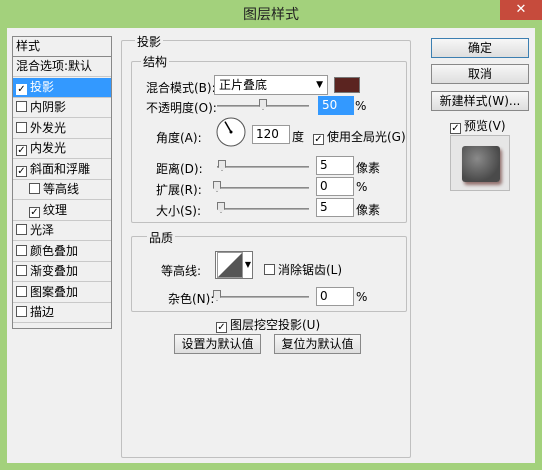 The height and width of the screenshot is (470, 542). I want to click on global-light-check: ✓, so click(318, 139).